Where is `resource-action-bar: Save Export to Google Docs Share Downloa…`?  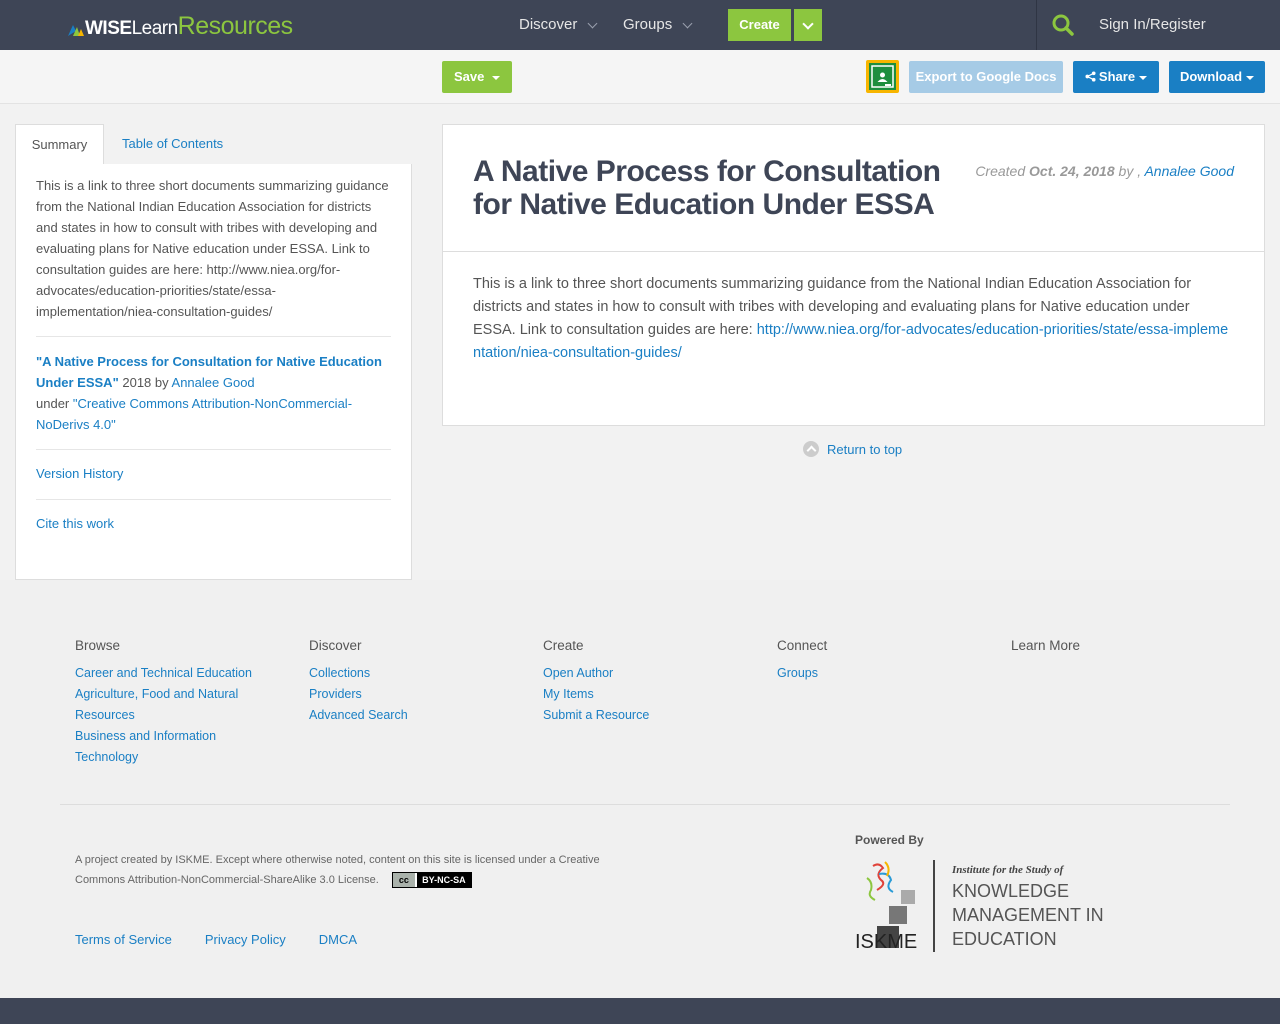 resource-action-bar: Save Export to Google Docs Share Downloa… is located at coordinates (640, 77).